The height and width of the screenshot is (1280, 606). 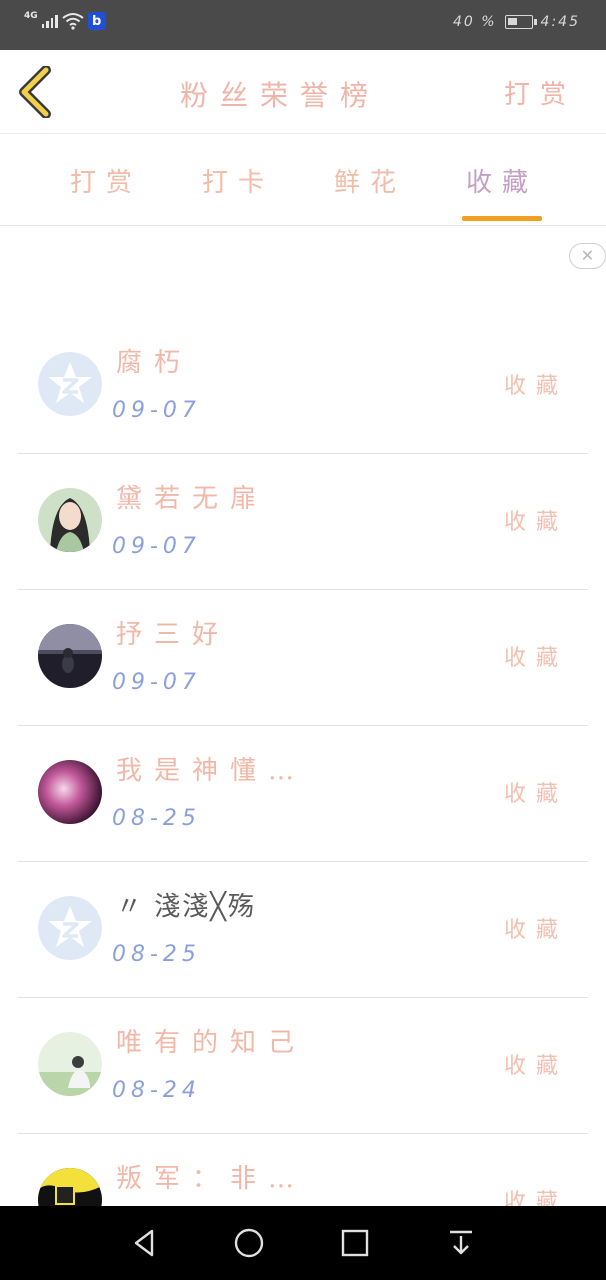 What do you see at coordinates (303, 1066) in the screenshot?
I see `list-item: 唯有的知己 08-24 收藏` at bounding box center [303, 1066].